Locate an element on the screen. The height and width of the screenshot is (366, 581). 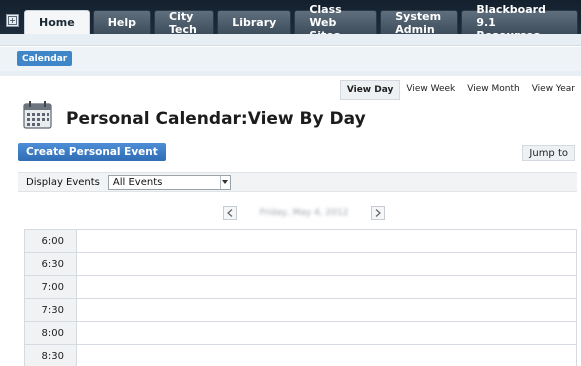
time-row: 6:30 is located at coordinates (300, 264).